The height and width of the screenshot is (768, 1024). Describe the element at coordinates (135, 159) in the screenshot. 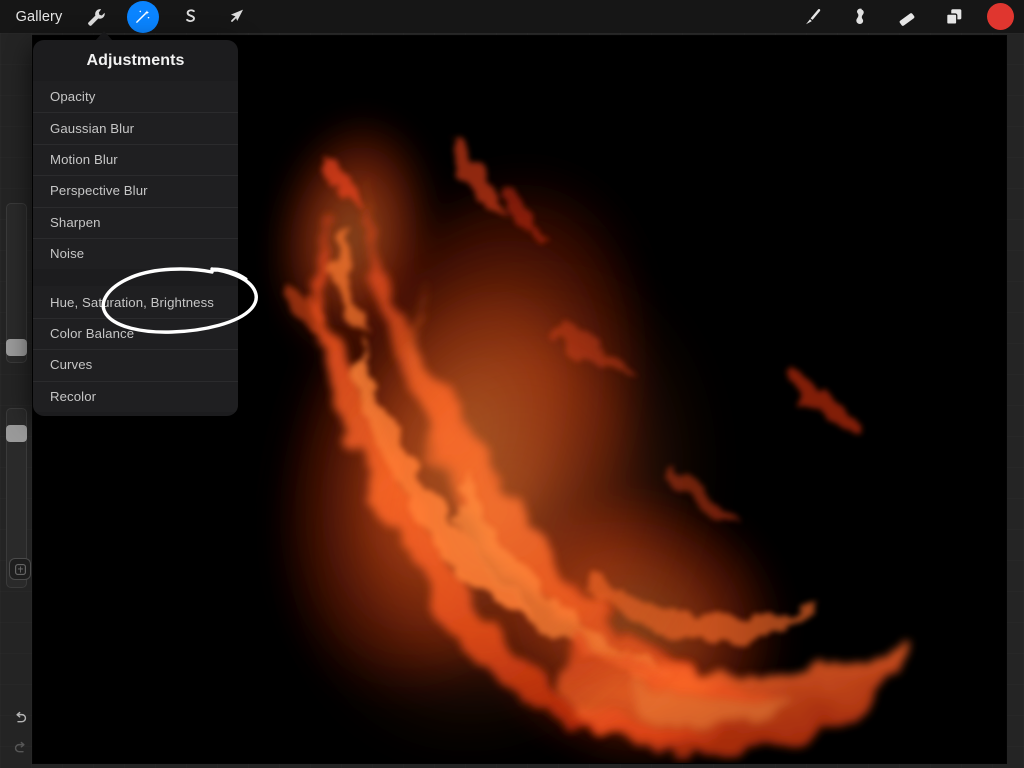

I see `menu-item-motion-blur: Motion Blur` at that location.